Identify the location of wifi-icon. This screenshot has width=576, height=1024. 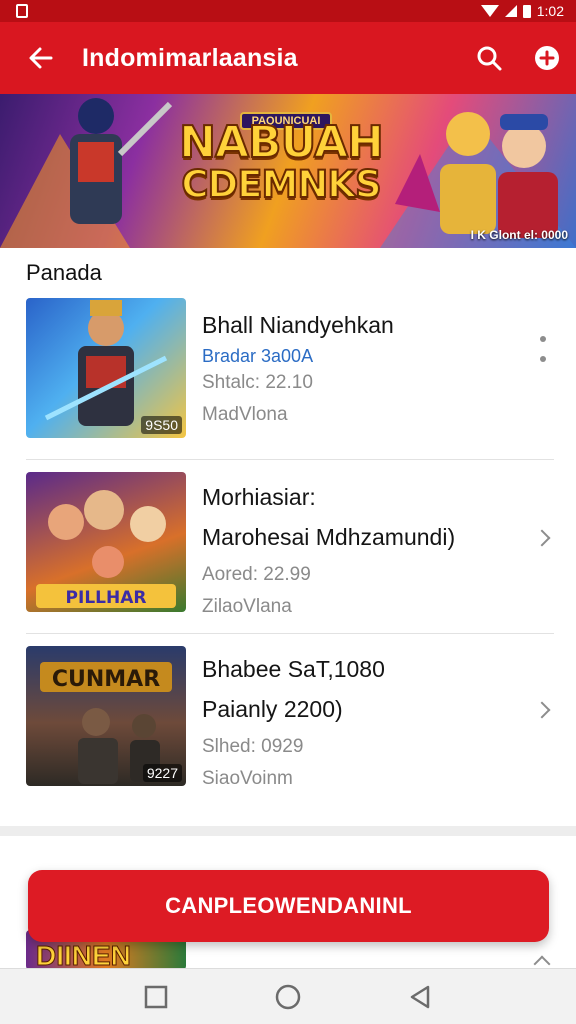
(489, 11).